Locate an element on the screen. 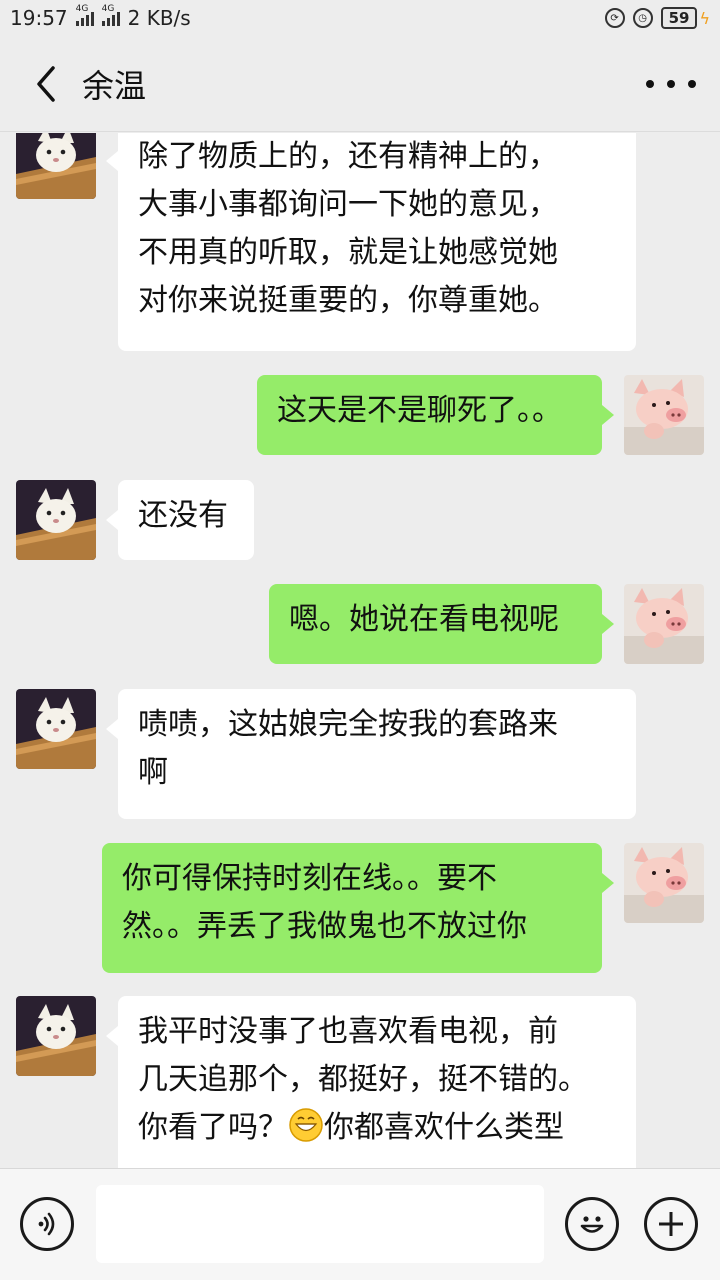 The width and height of the screenshot is (720, 1280). signal-icon-2: 4G is located at coordinates (110, 15).